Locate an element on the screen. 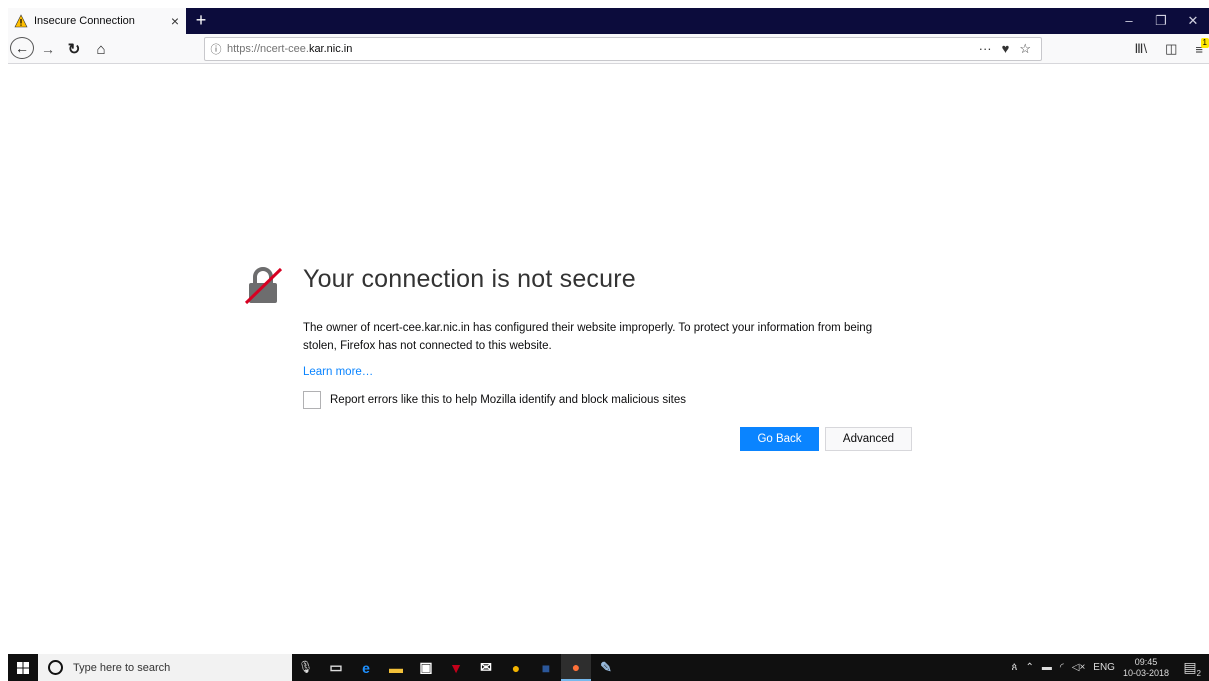 Image resolution: width=1209 pixels, height=681 pixels. warning-icon is located at coordinates (21, 21).